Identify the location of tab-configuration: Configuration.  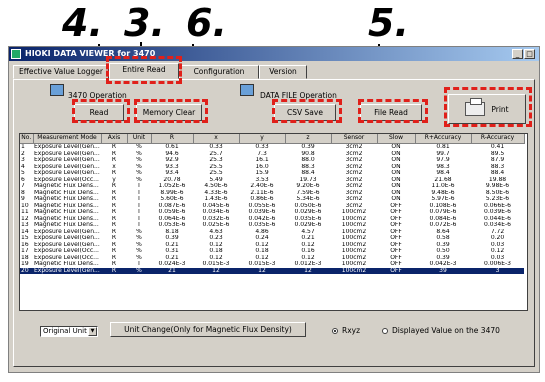
(219, 72).